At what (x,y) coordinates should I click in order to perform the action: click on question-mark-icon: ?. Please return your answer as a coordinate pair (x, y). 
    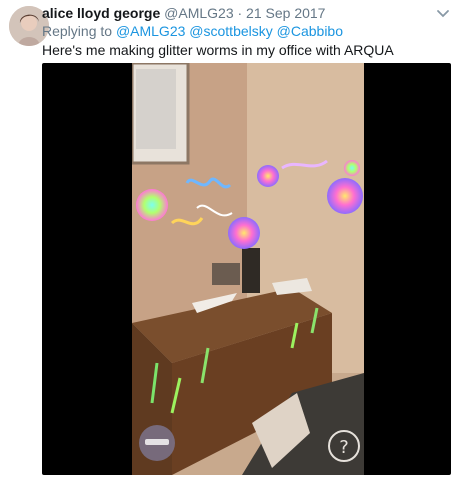
    Looking at the image, I should click on (344, 446).